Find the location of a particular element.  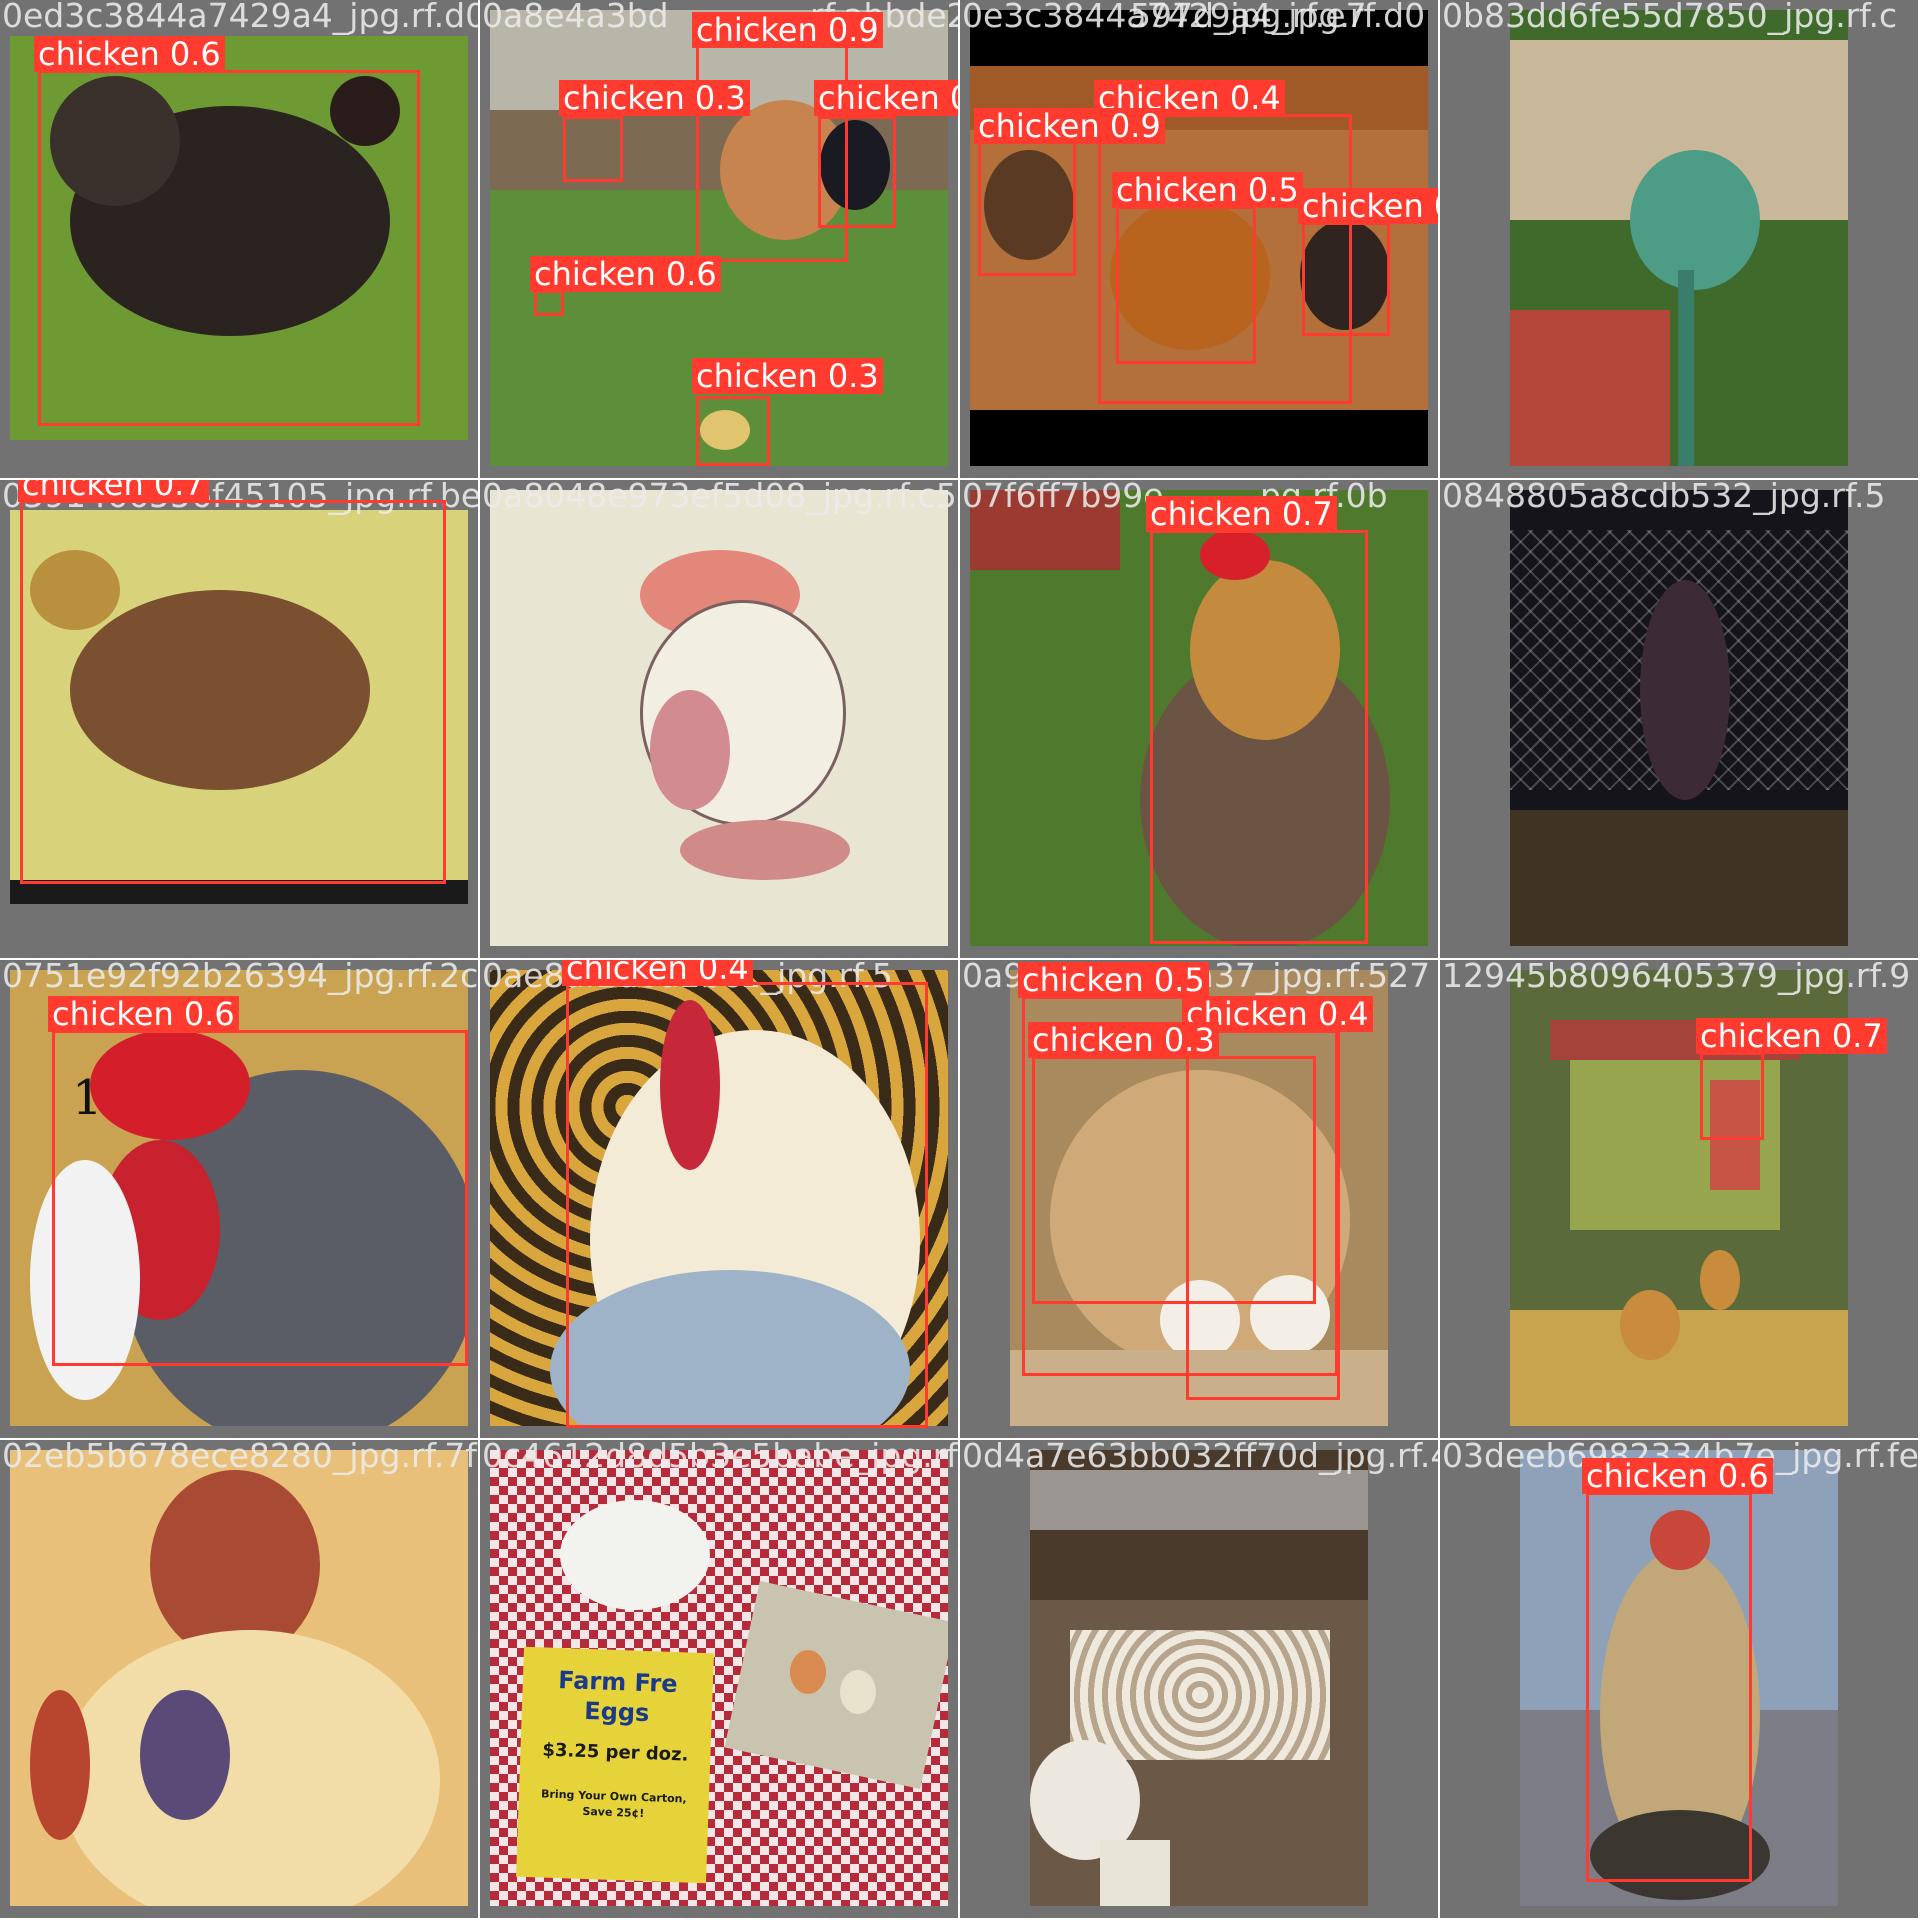

tile-0: 0ed3c3844a7429a4_jpg.rf.d0 chicken 0.6 is located at coordinates (239, 239).